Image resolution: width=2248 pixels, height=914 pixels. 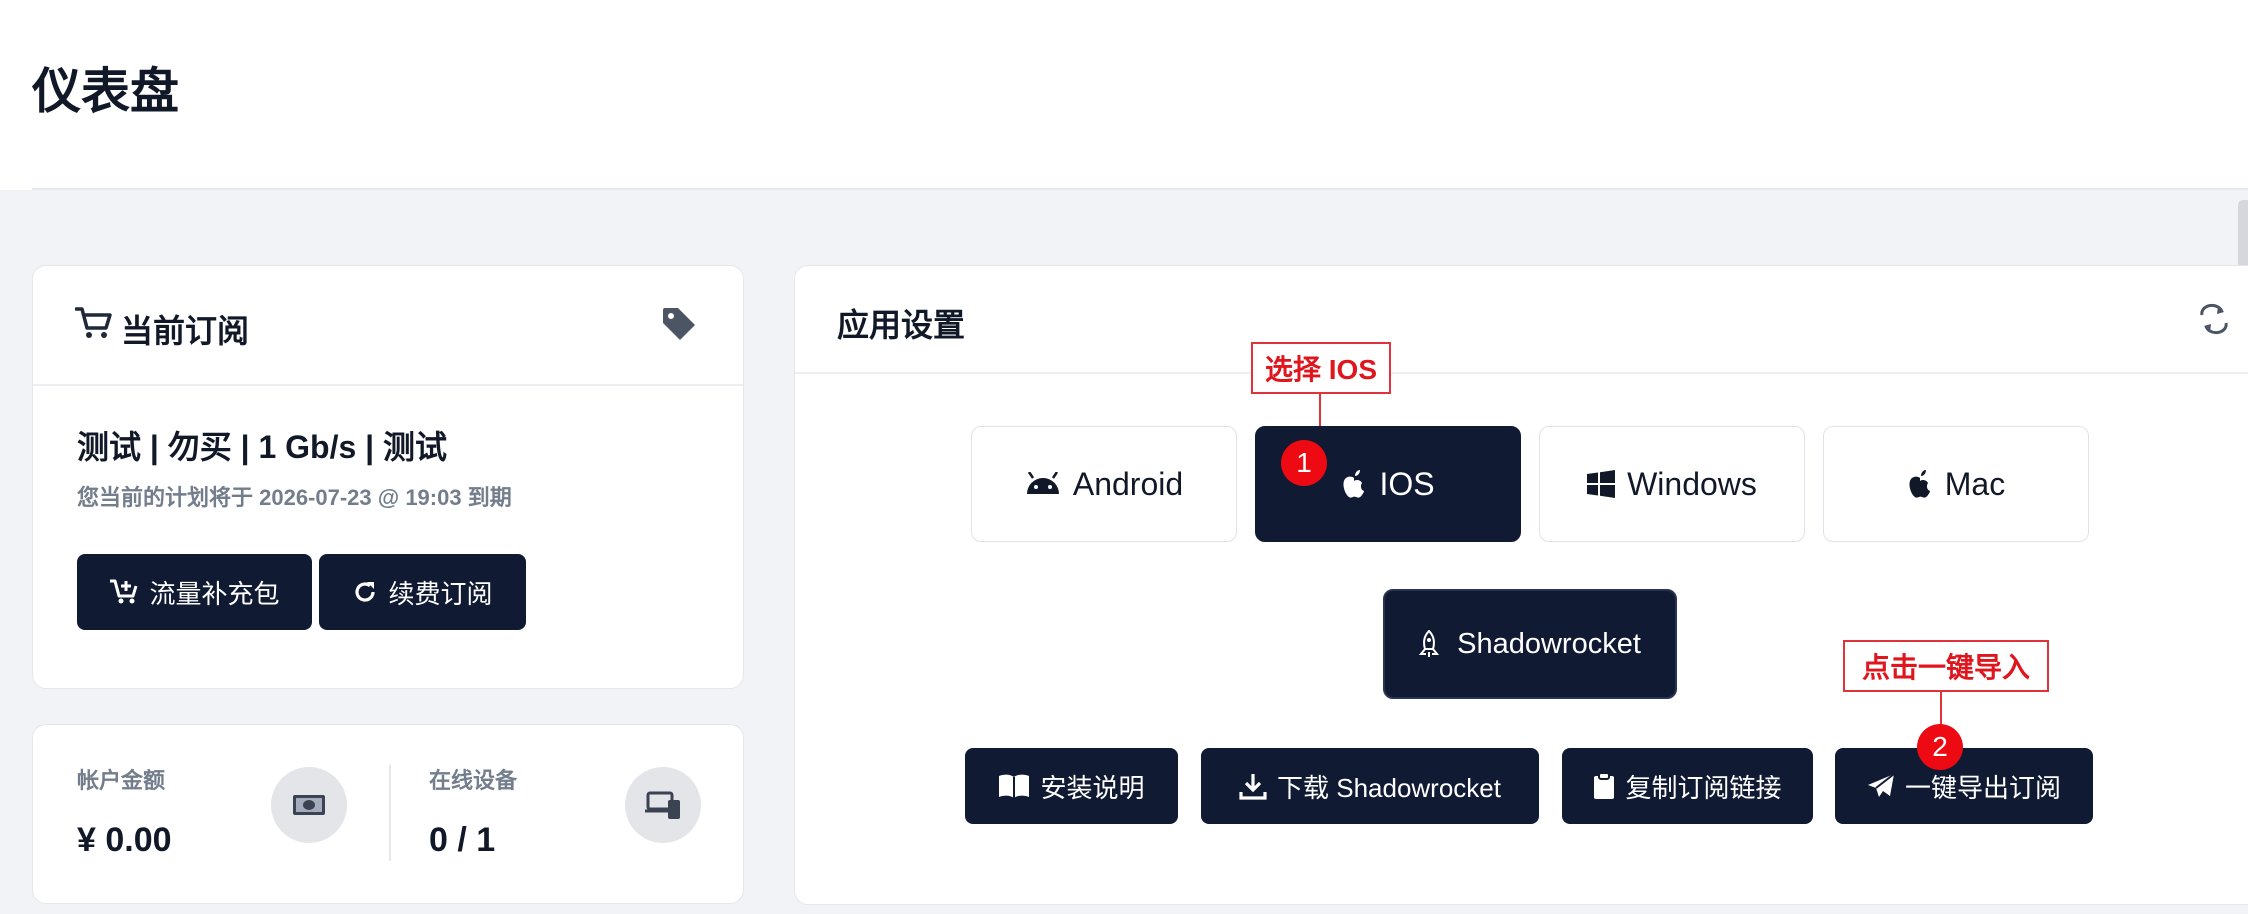 What do you see at coordinates (1321, 368) in the screenshot?
I see `annotation-step1-label: 选择 IOS` at bounding box center [1321, 368].